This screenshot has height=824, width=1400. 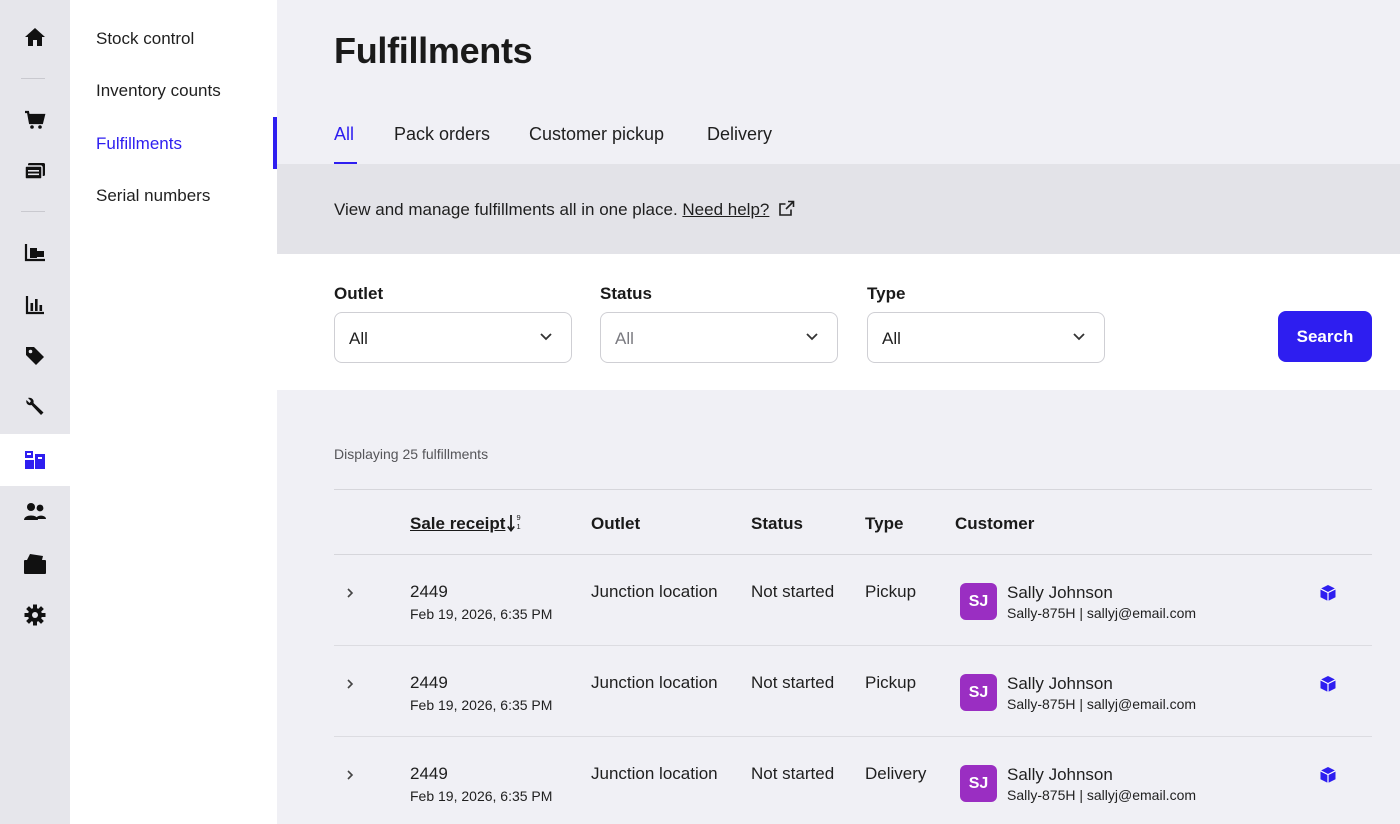 I want to click on subnav-item-serial-numbers: Serial numbers, so click(x=153, y=196).